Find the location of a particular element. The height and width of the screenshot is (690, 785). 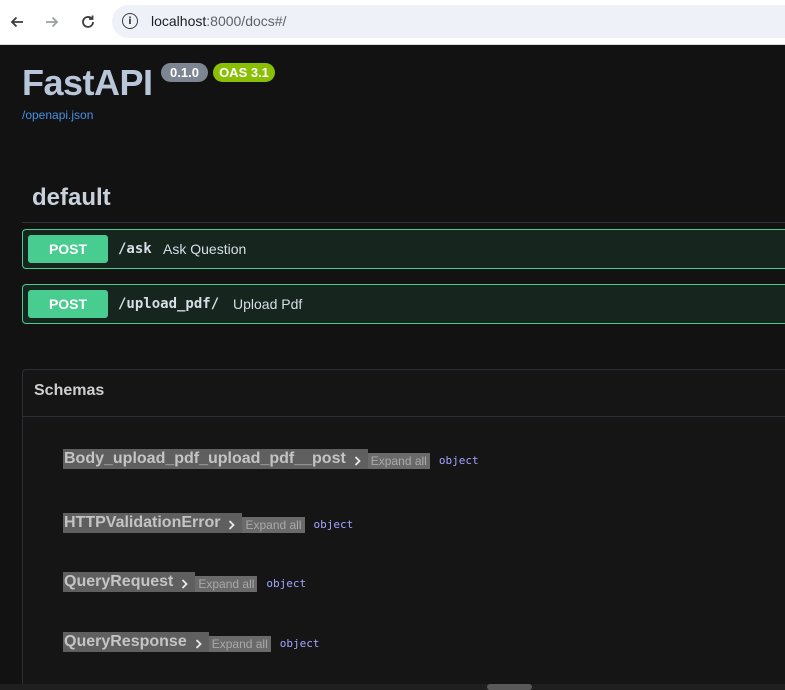

operation-summary: Upload Pdf is located at coordinates (268, 304).